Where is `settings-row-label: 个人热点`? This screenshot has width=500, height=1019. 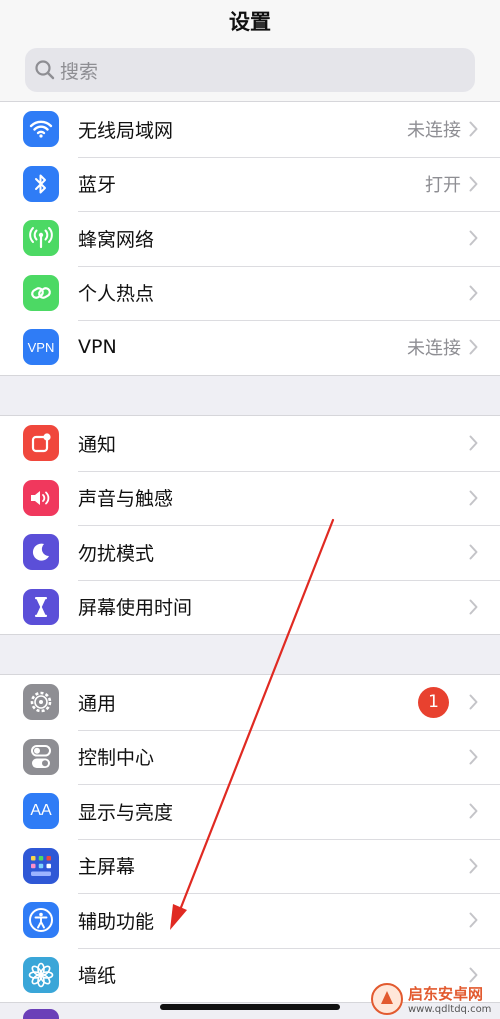
settings-row-label: 个人热点 is located at coordinates (116, 294).